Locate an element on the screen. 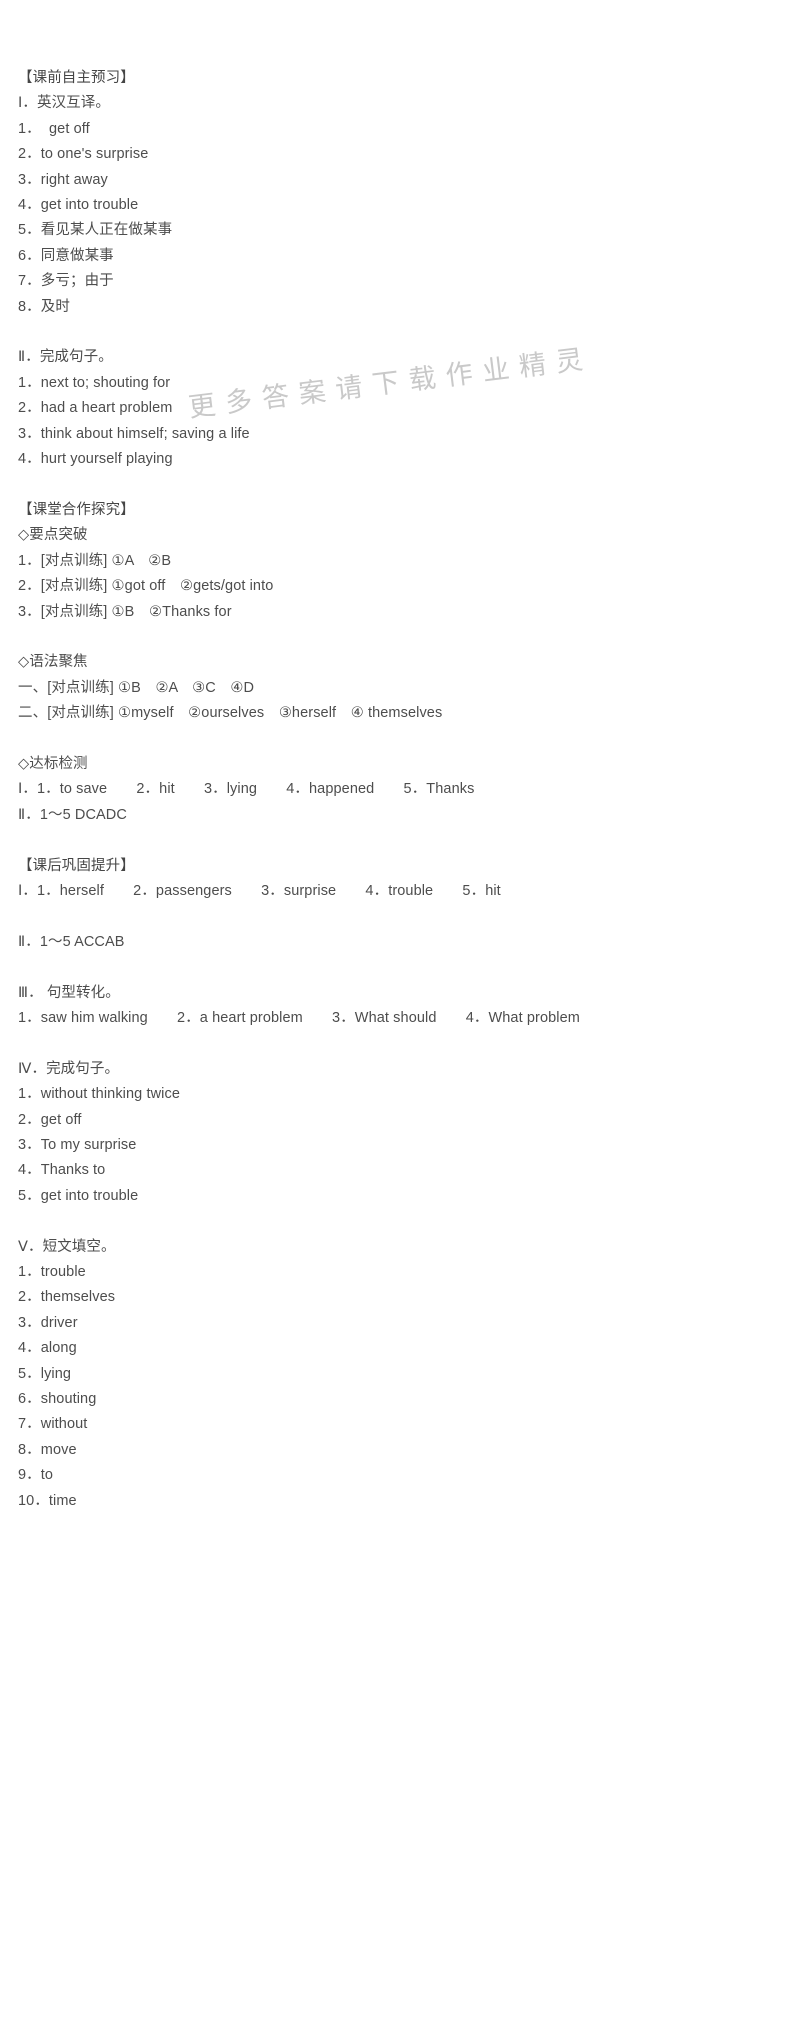  answer-line: 5．lying is located at coordinates (45, 1373).